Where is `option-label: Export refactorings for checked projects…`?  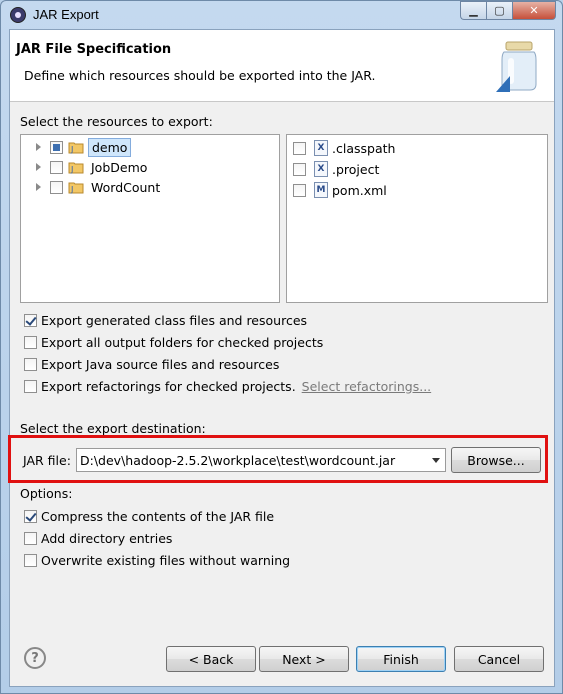 option-label: Export refactorings for checked projects… is located at coordinates (168, 386).